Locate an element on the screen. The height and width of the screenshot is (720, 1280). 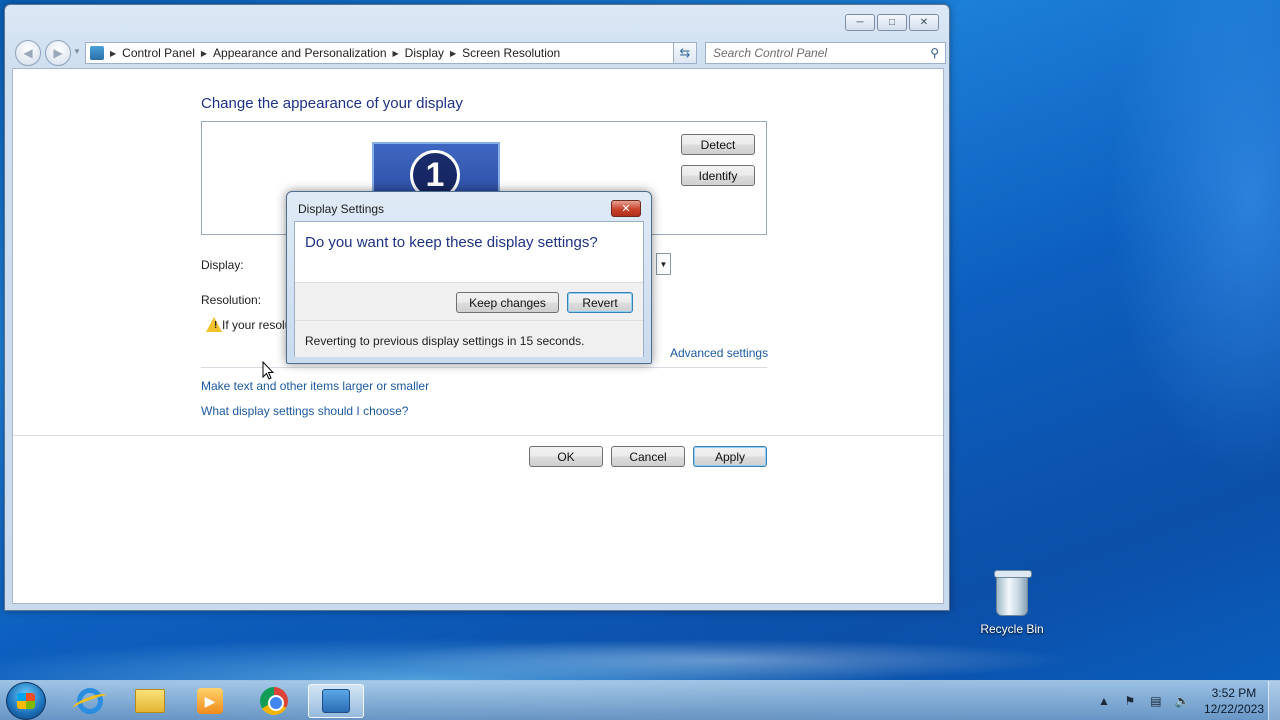
forward-button: ▶ is located at coordinates (58, 53).